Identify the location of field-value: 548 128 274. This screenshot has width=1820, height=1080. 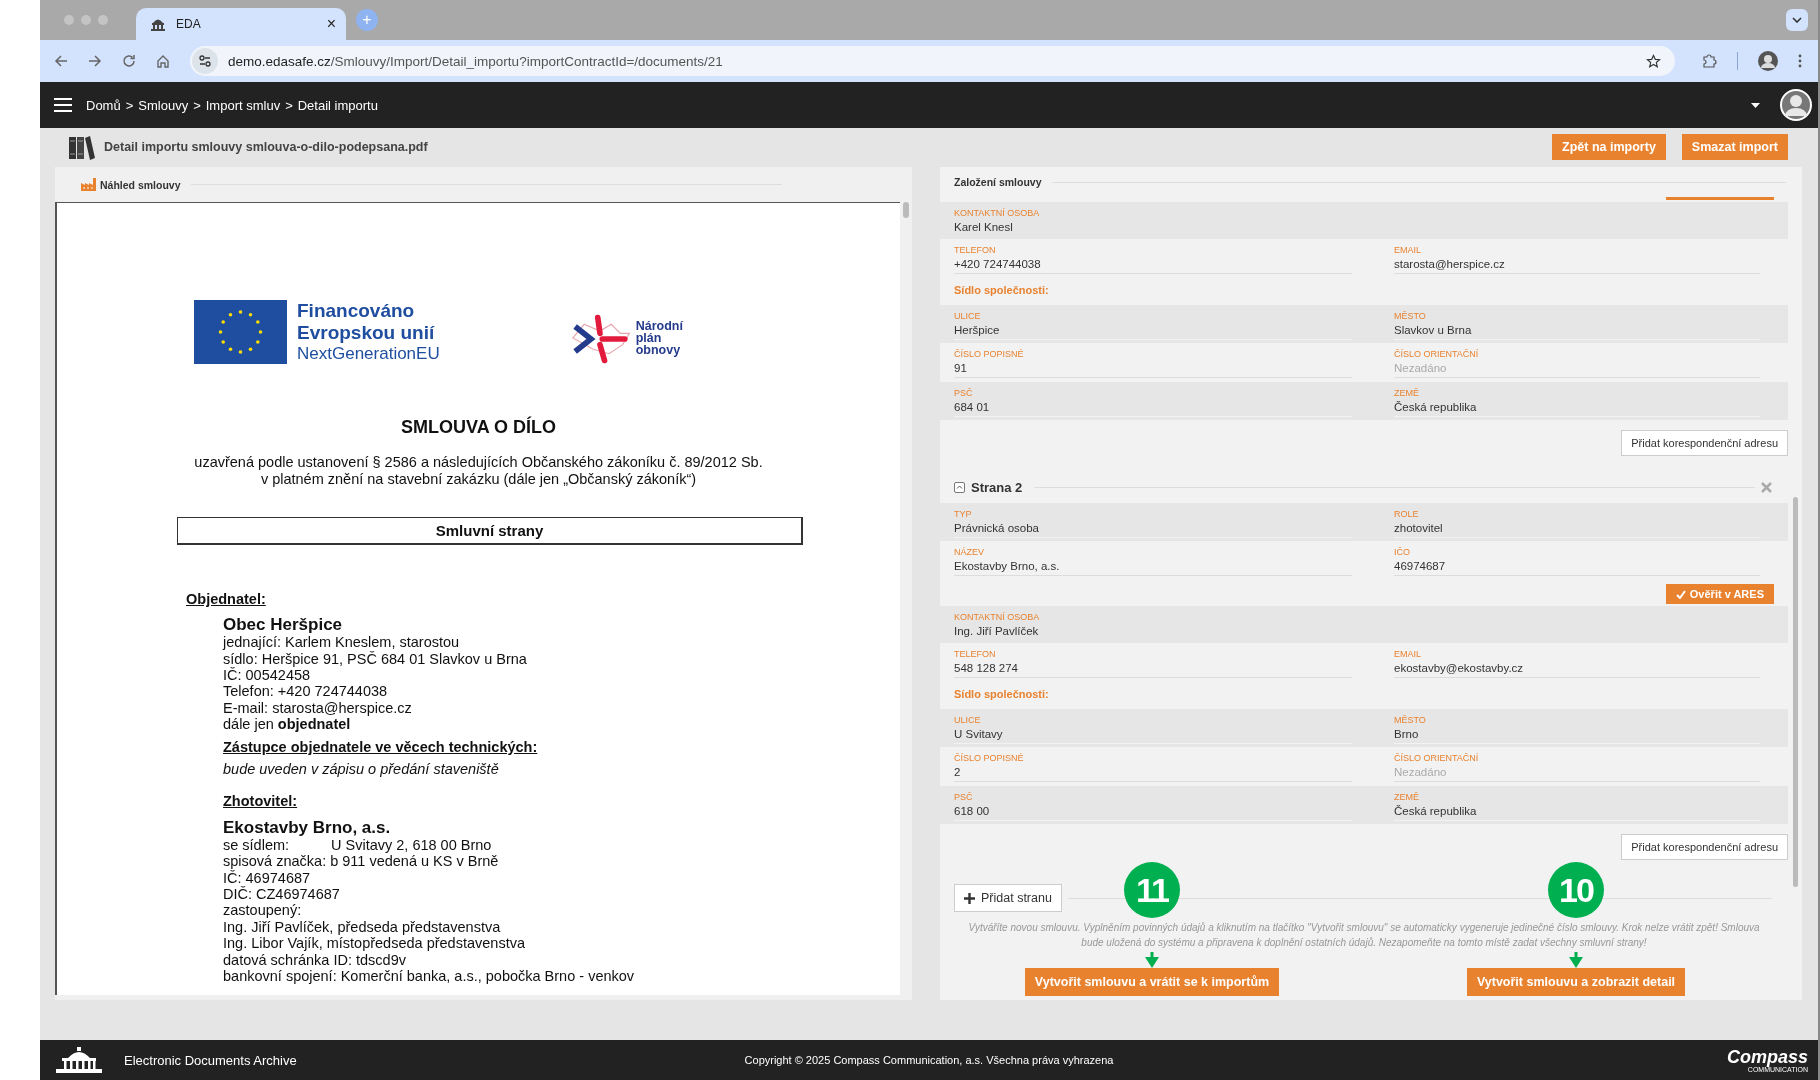
(1153, 670).